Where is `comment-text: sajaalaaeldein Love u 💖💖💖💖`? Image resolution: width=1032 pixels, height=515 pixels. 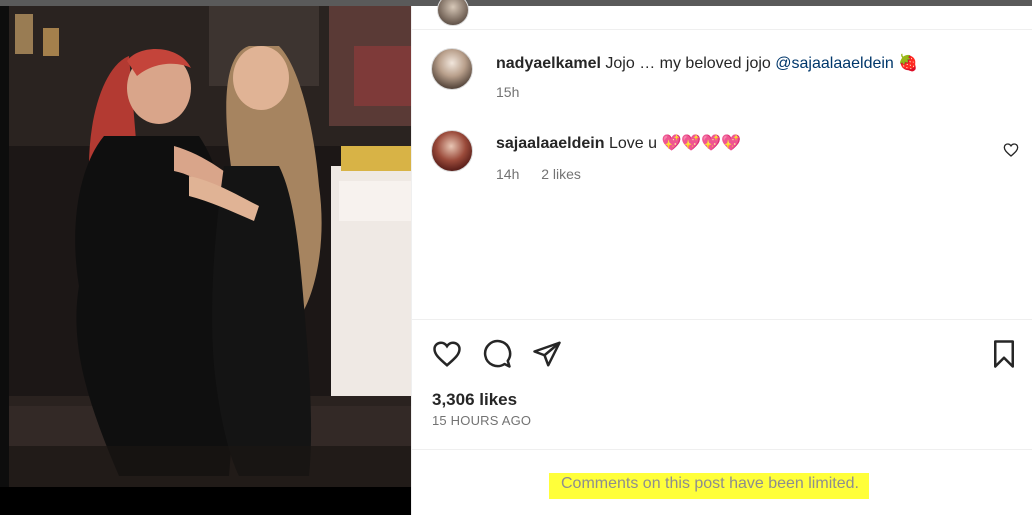
comment-text: sajaalaaeldein Love u 💖💖💖💖 is located at coordinates (618, 144).